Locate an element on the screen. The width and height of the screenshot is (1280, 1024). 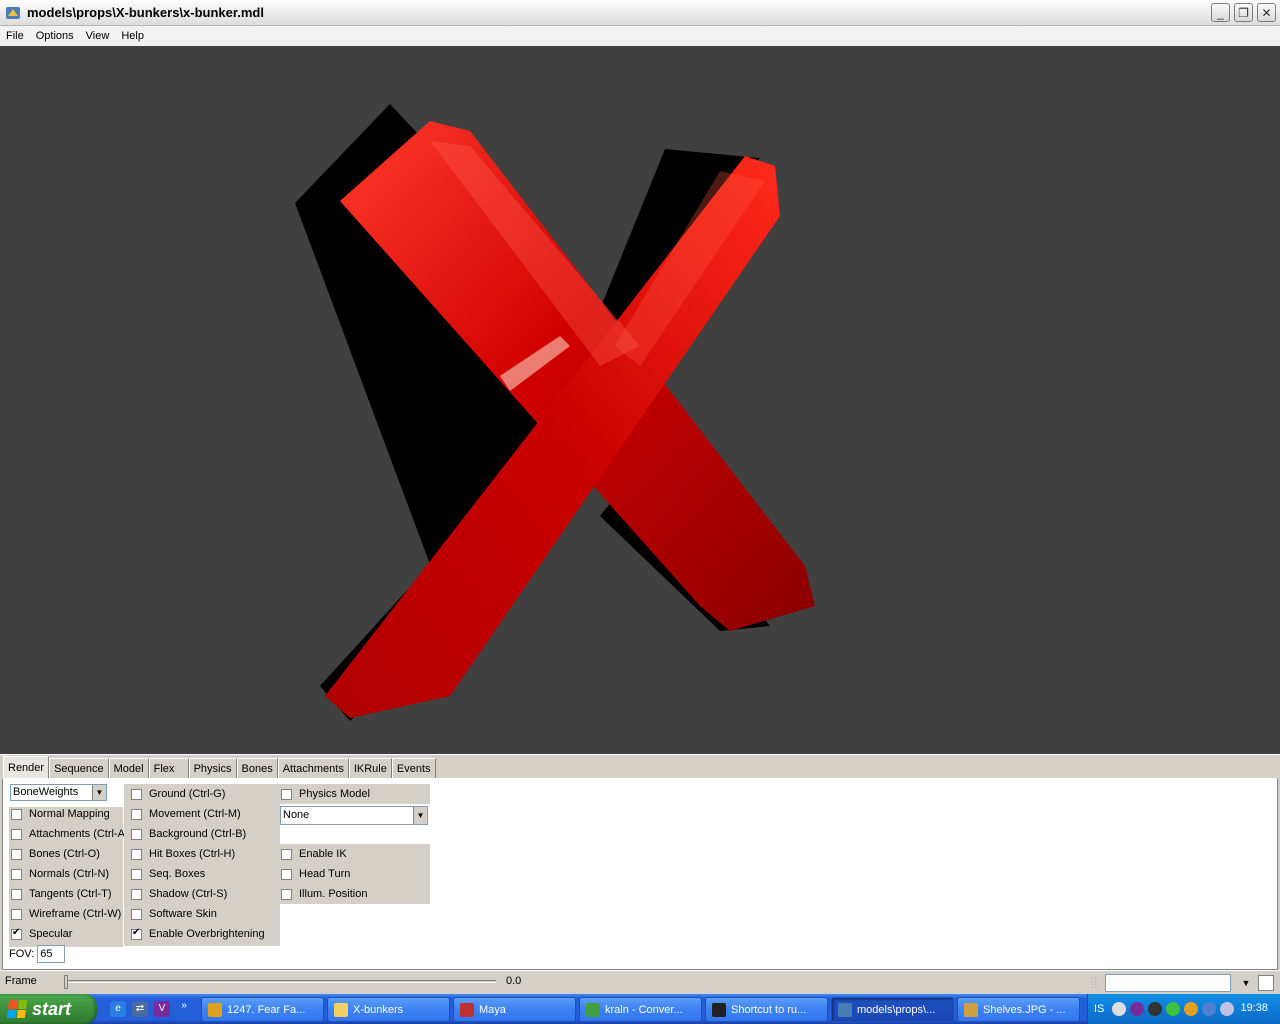
messenger-tray-icon is located at coordinates (1173, 1009).